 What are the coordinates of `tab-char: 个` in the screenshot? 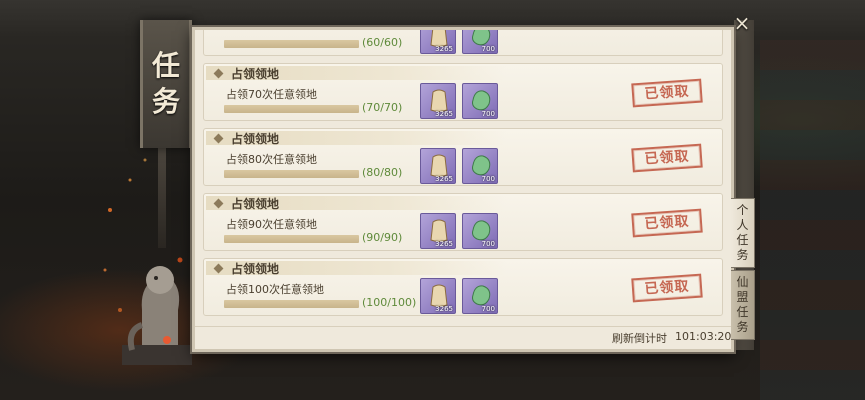 It's located at (742, 210).